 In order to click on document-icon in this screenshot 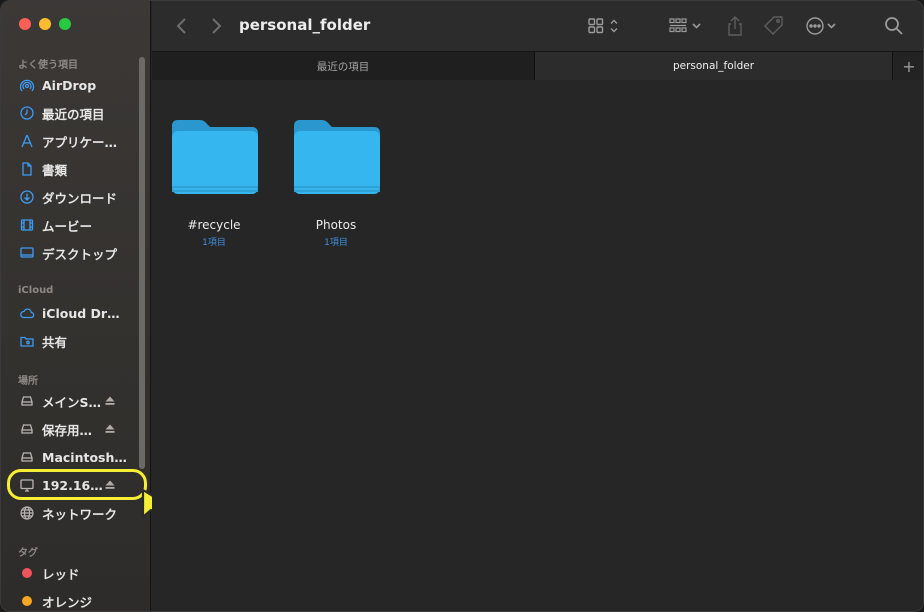, I will do `click(27, 169)`.